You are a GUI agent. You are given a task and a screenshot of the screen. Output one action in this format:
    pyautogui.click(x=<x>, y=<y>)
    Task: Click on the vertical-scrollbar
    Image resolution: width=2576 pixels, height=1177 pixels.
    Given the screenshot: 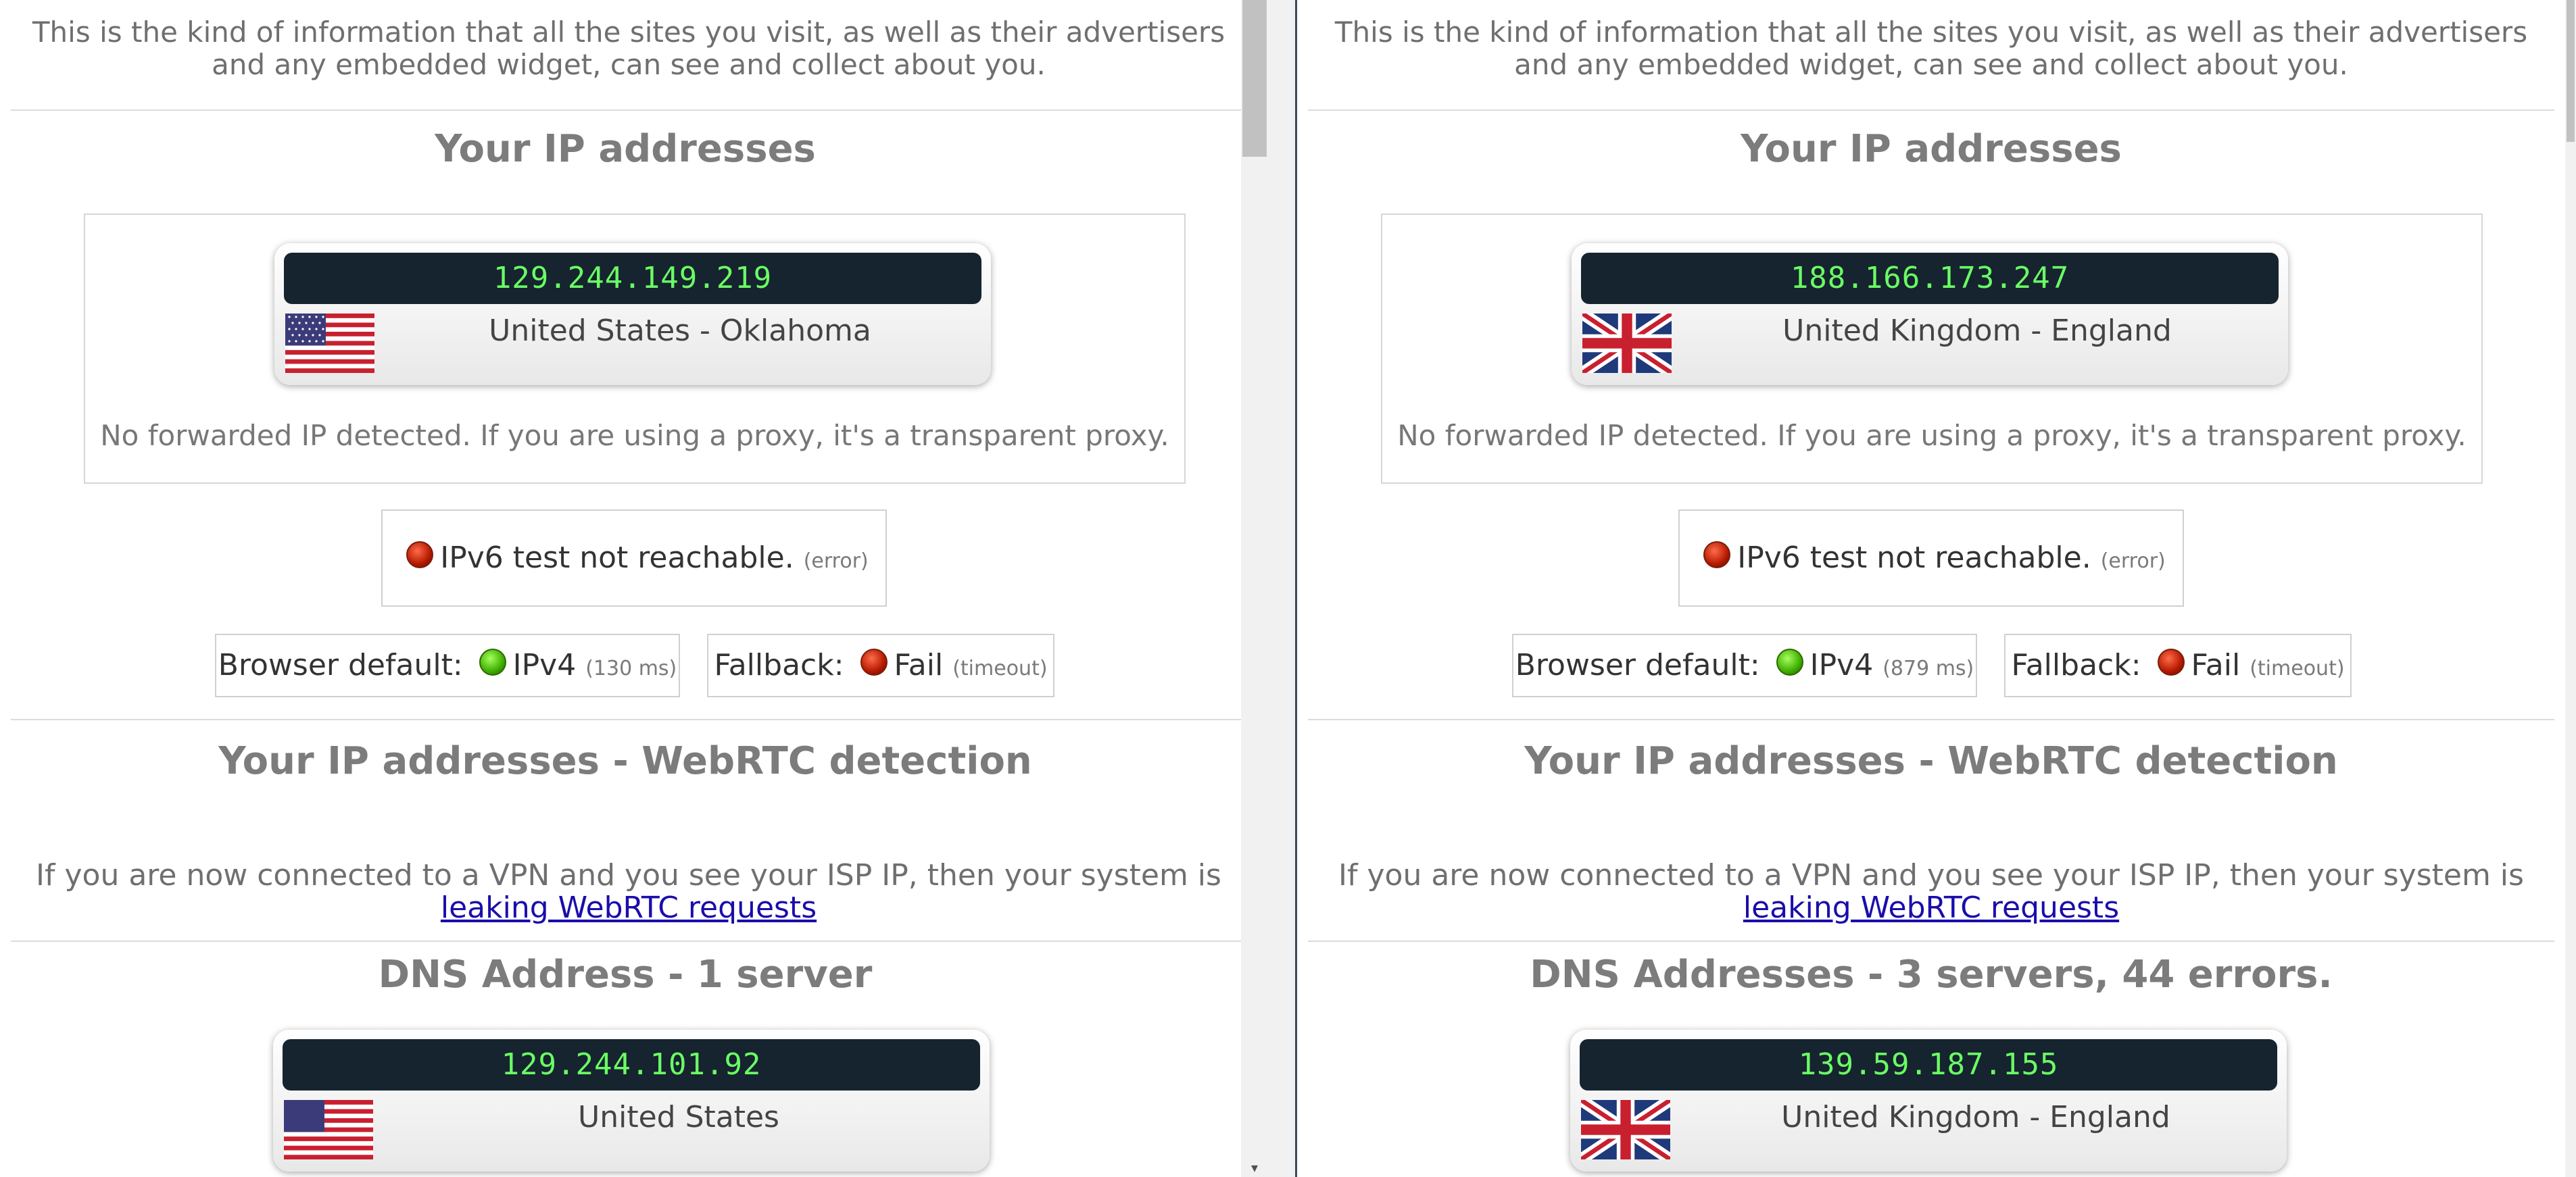 What is the action you would take?
    pyautogui.click(x=2570, y=588)
    